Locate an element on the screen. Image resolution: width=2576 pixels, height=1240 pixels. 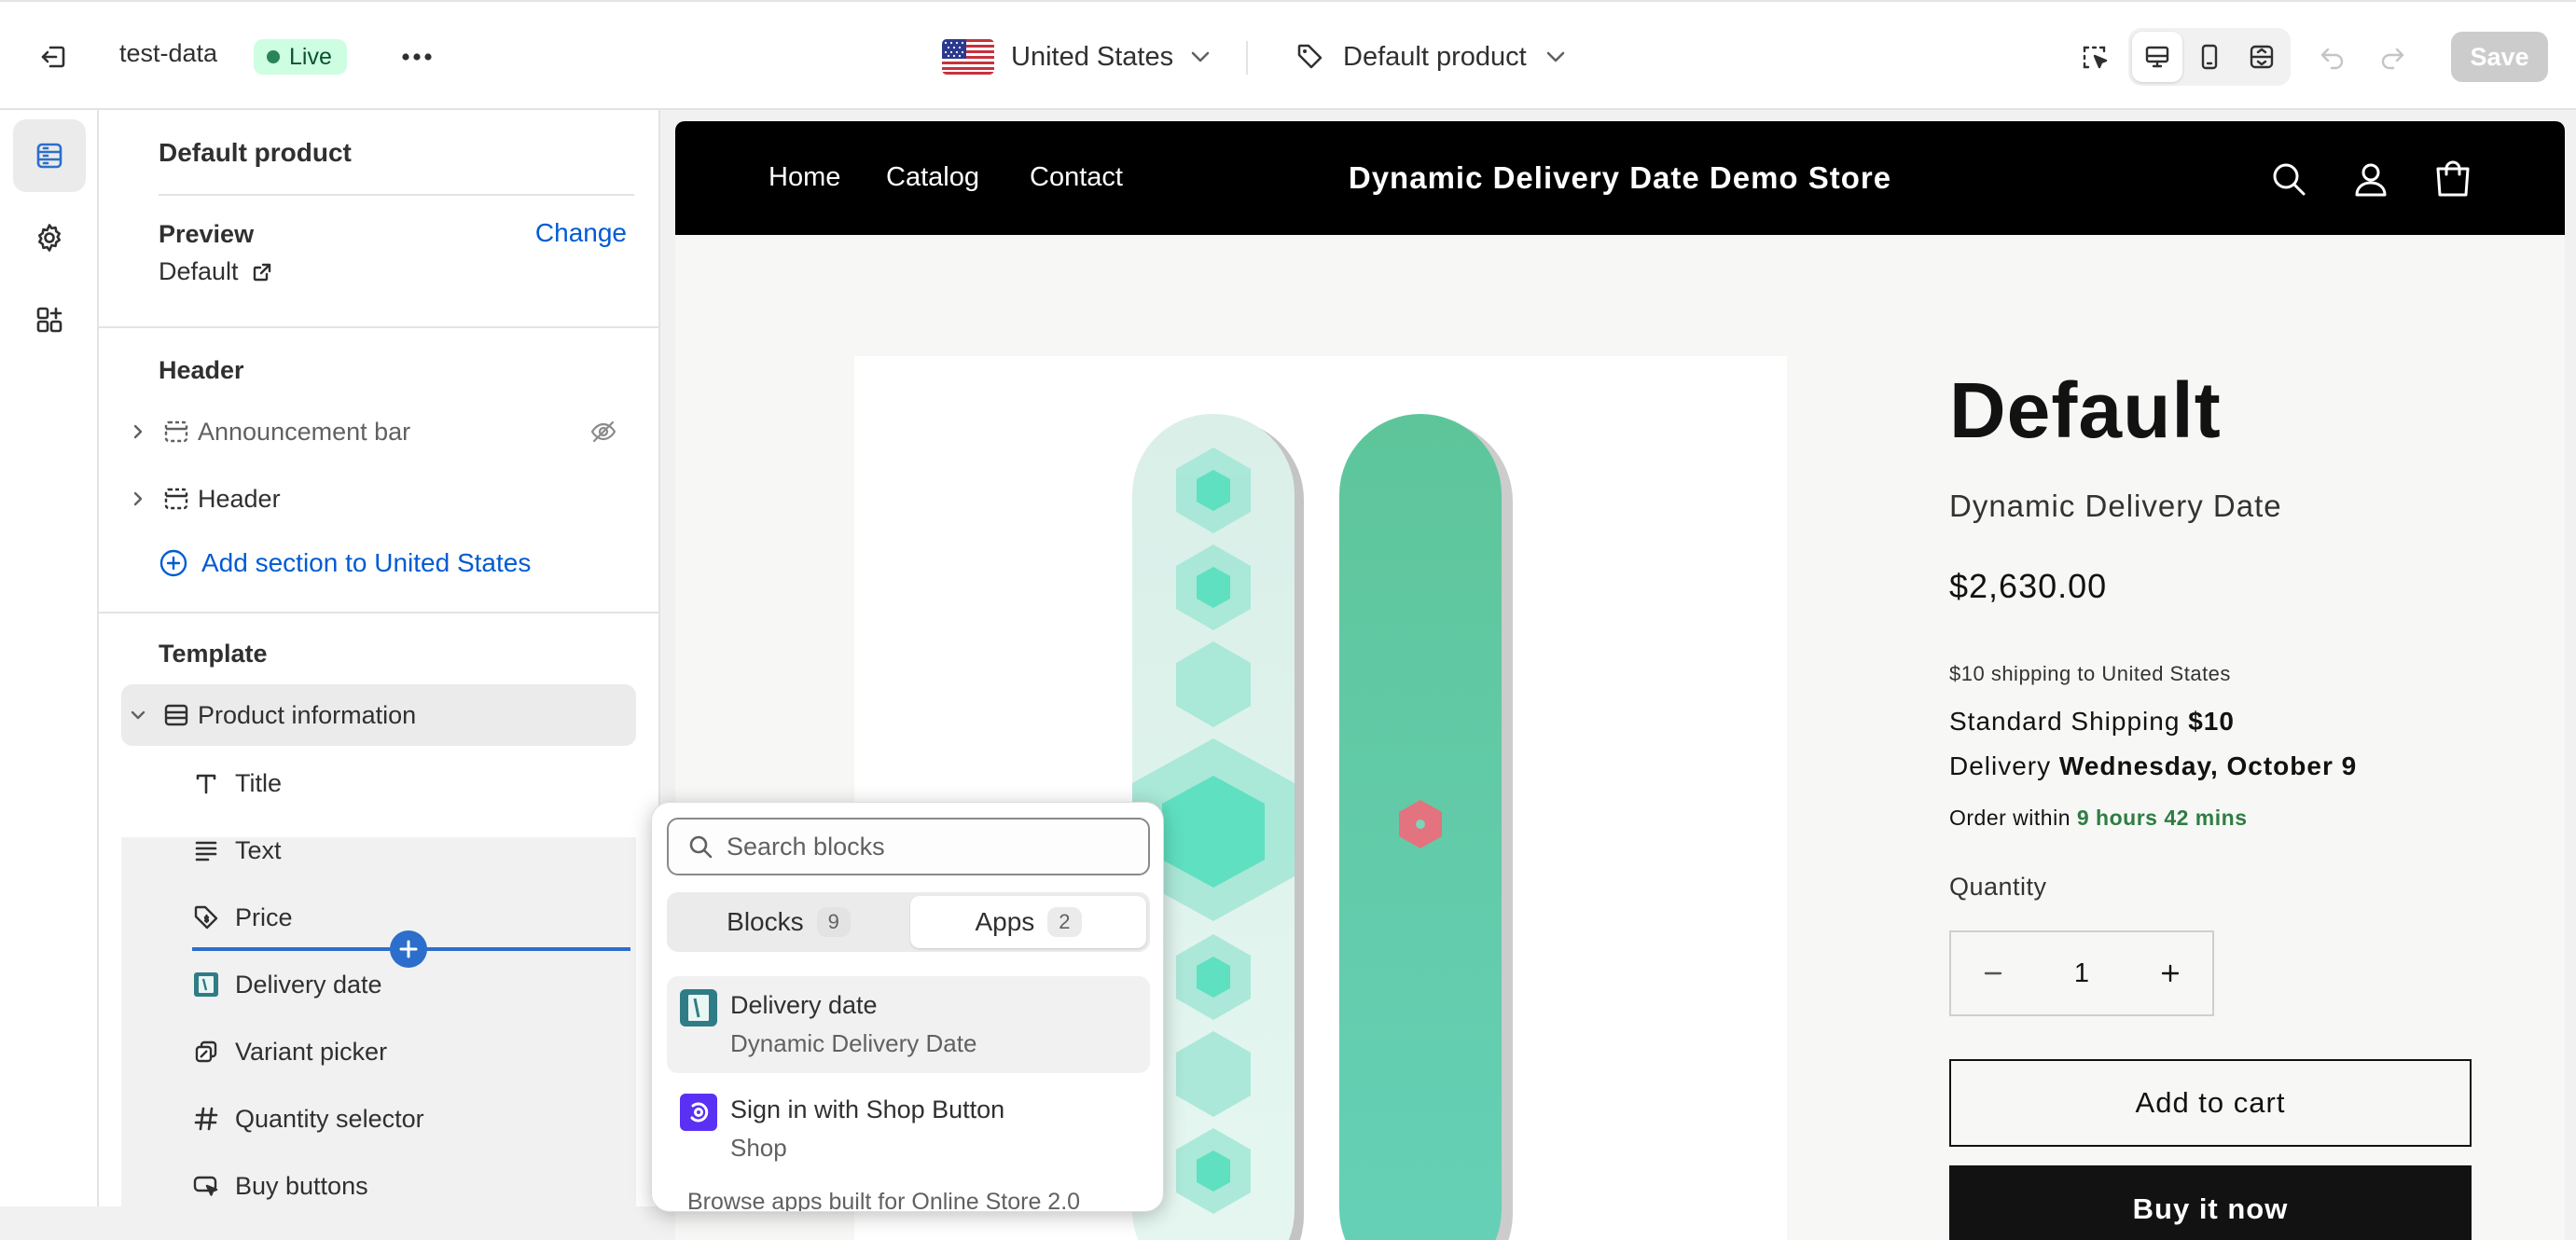
select-cursor-icon is located at coordinates (2096, 58).